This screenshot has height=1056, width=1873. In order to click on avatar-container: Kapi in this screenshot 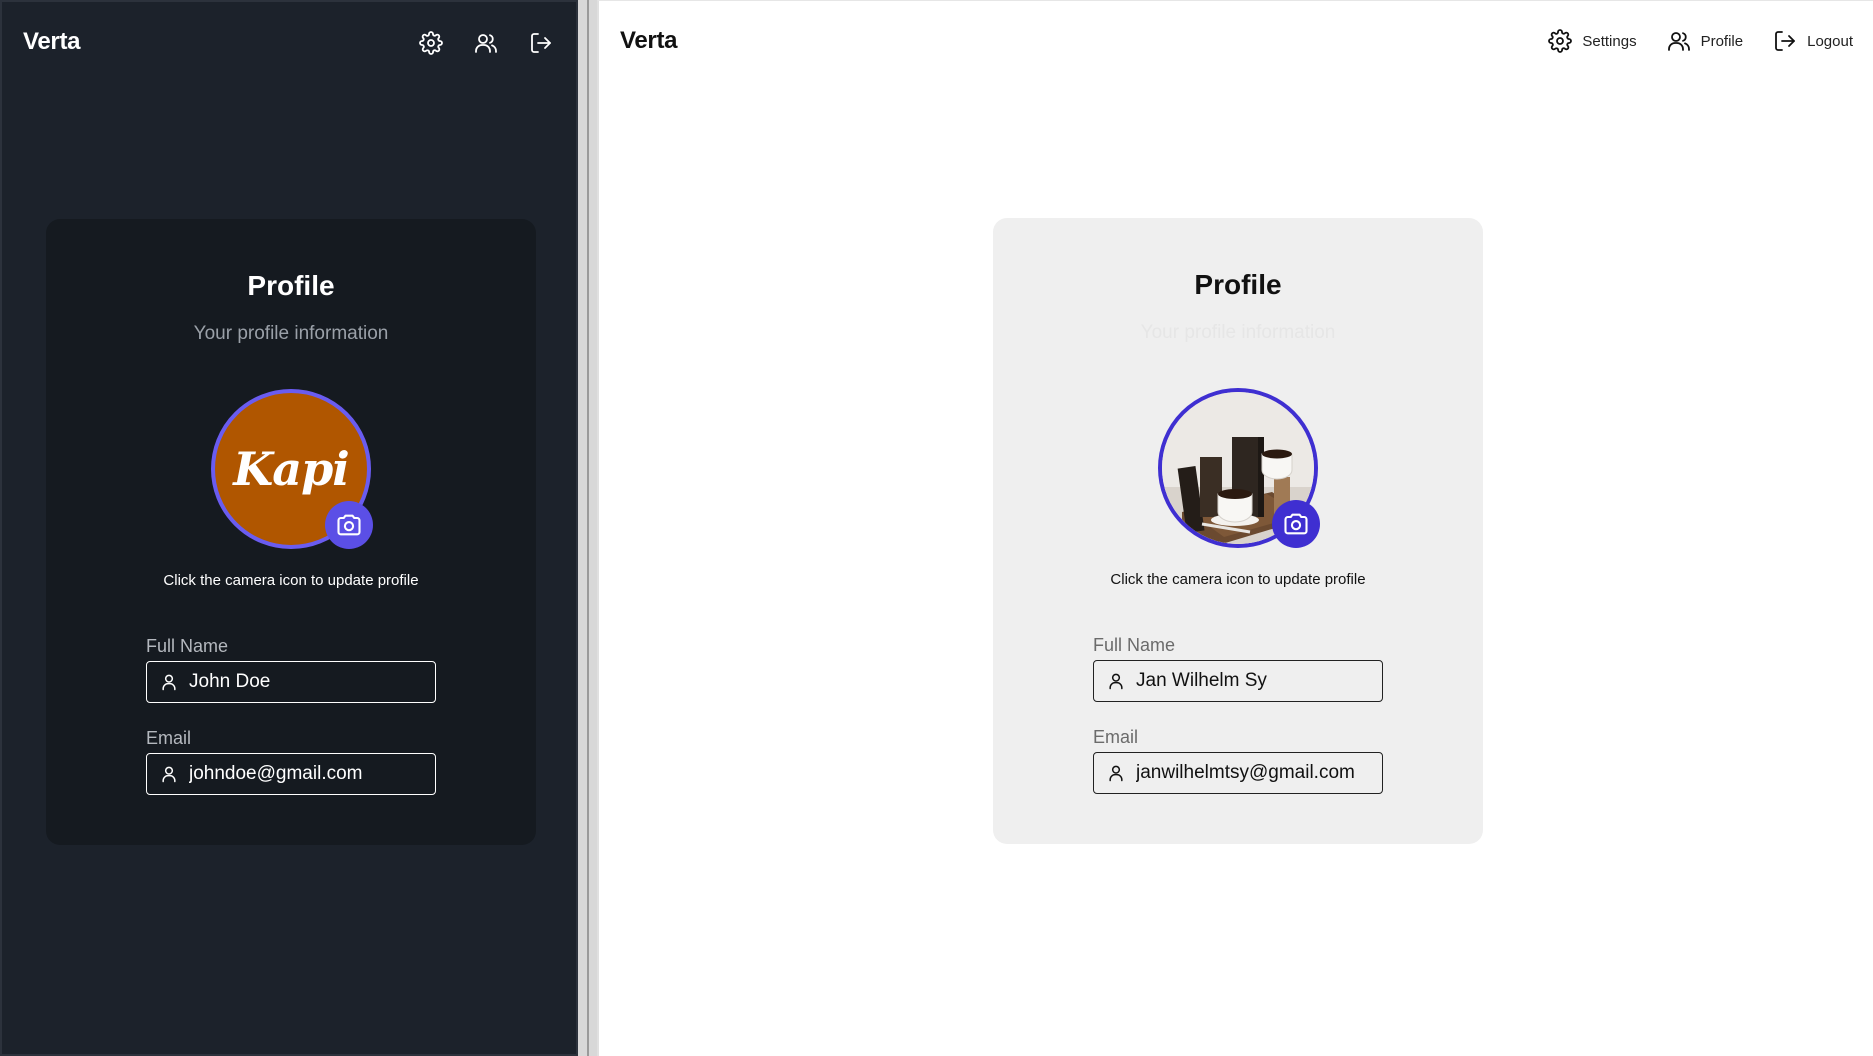, I will do `click(292, 469)`.